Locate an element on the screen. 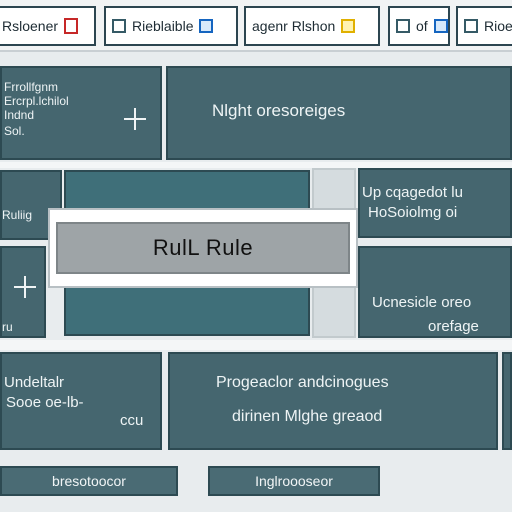 This screenshot has height=512, width=512. tab-2: Rieblaible is located at coordinates (171, 26).